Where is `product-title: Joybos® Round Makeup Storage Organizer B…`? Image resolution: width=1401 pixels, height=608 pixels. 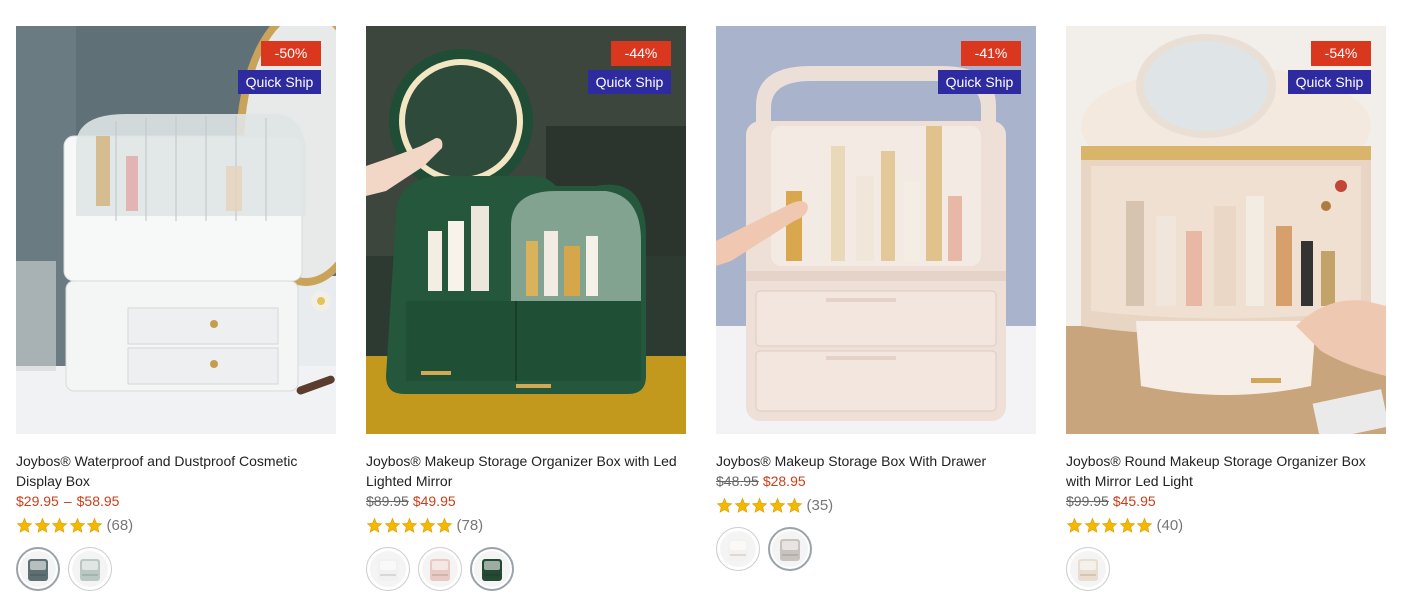
product-title: Joybos® Round Makeup Storage Organizer B… is located at coordinates (1226, 471).